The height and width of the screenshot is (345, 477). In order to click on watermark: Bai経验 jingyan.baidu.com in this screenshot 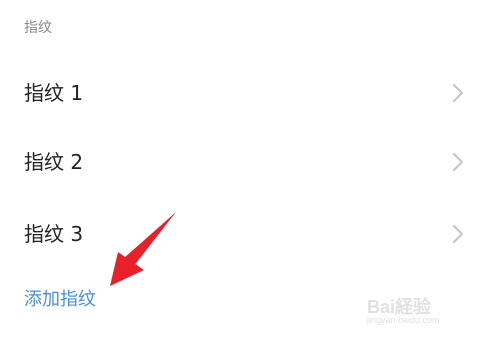, I will do `click(413, 311)`.